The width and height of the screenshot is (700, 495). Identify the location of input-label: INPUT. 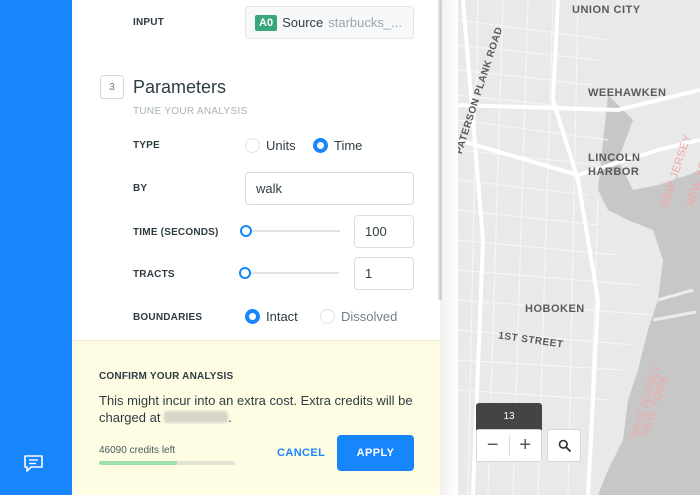
(148, 22).